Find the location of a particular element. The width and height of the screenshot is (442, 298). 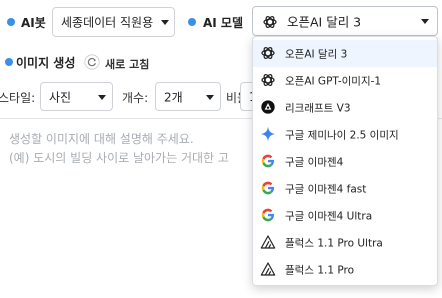

model-option-imagen4-fast: 구글 이마젠4 fast is located at coordinates (345, 188).